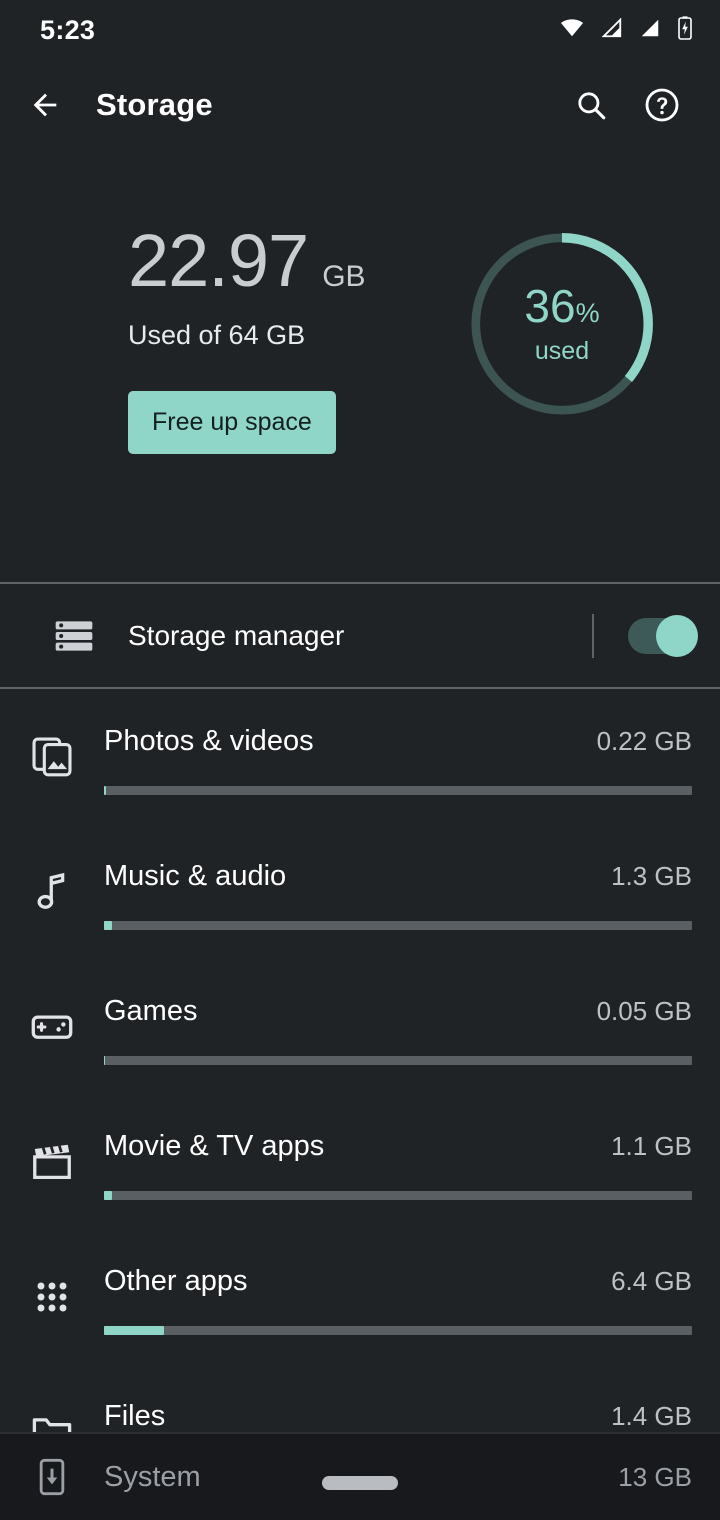  Describe the element at coordinates (68, 29) in the screenshot. I see `status-clock: 5:23` at that location.